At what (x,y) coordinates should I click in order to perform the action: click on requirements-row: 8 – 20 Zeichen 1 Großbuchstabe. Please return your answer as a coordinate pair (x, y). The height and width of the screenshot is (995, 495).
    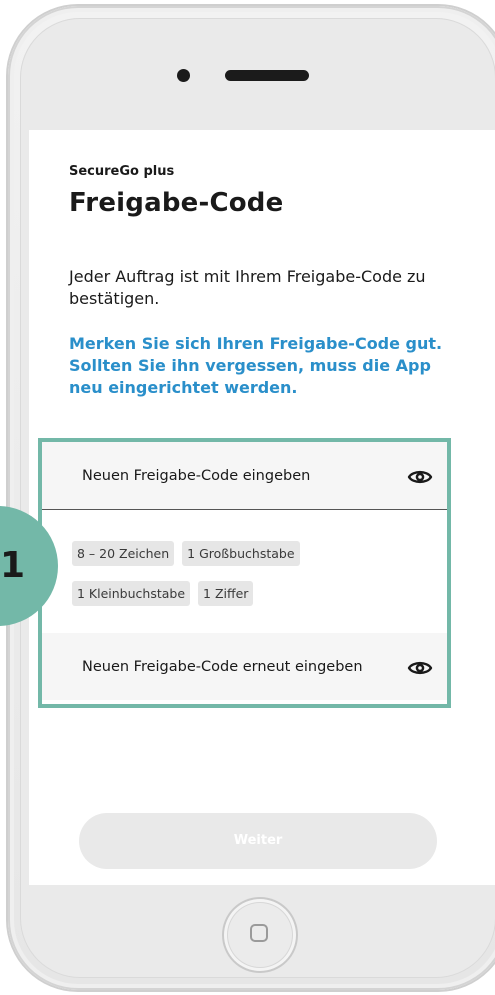
    Looking at the image, I should click on (186, 553).